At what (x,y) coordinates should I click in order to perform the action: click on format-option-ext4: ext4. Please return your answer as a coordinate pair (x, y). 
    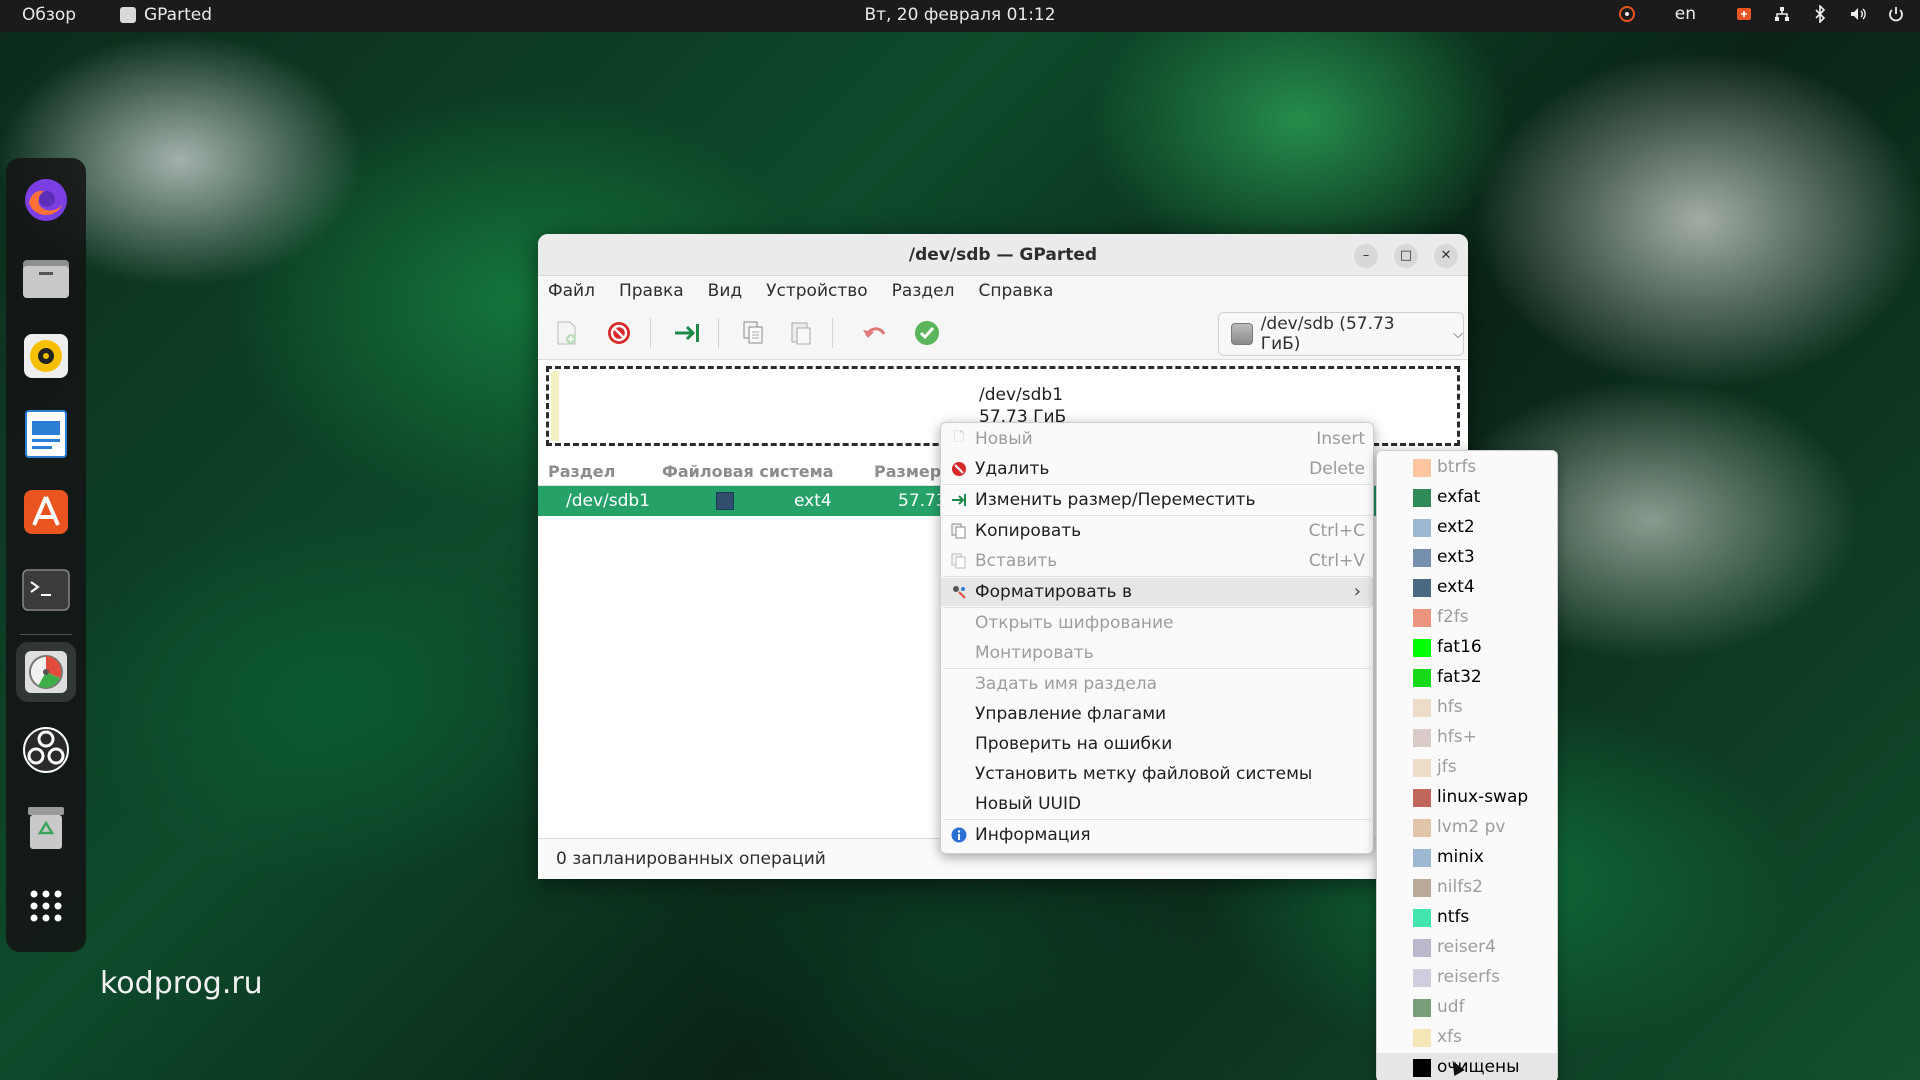
    Looking at the image, I should click on (1467, 588).